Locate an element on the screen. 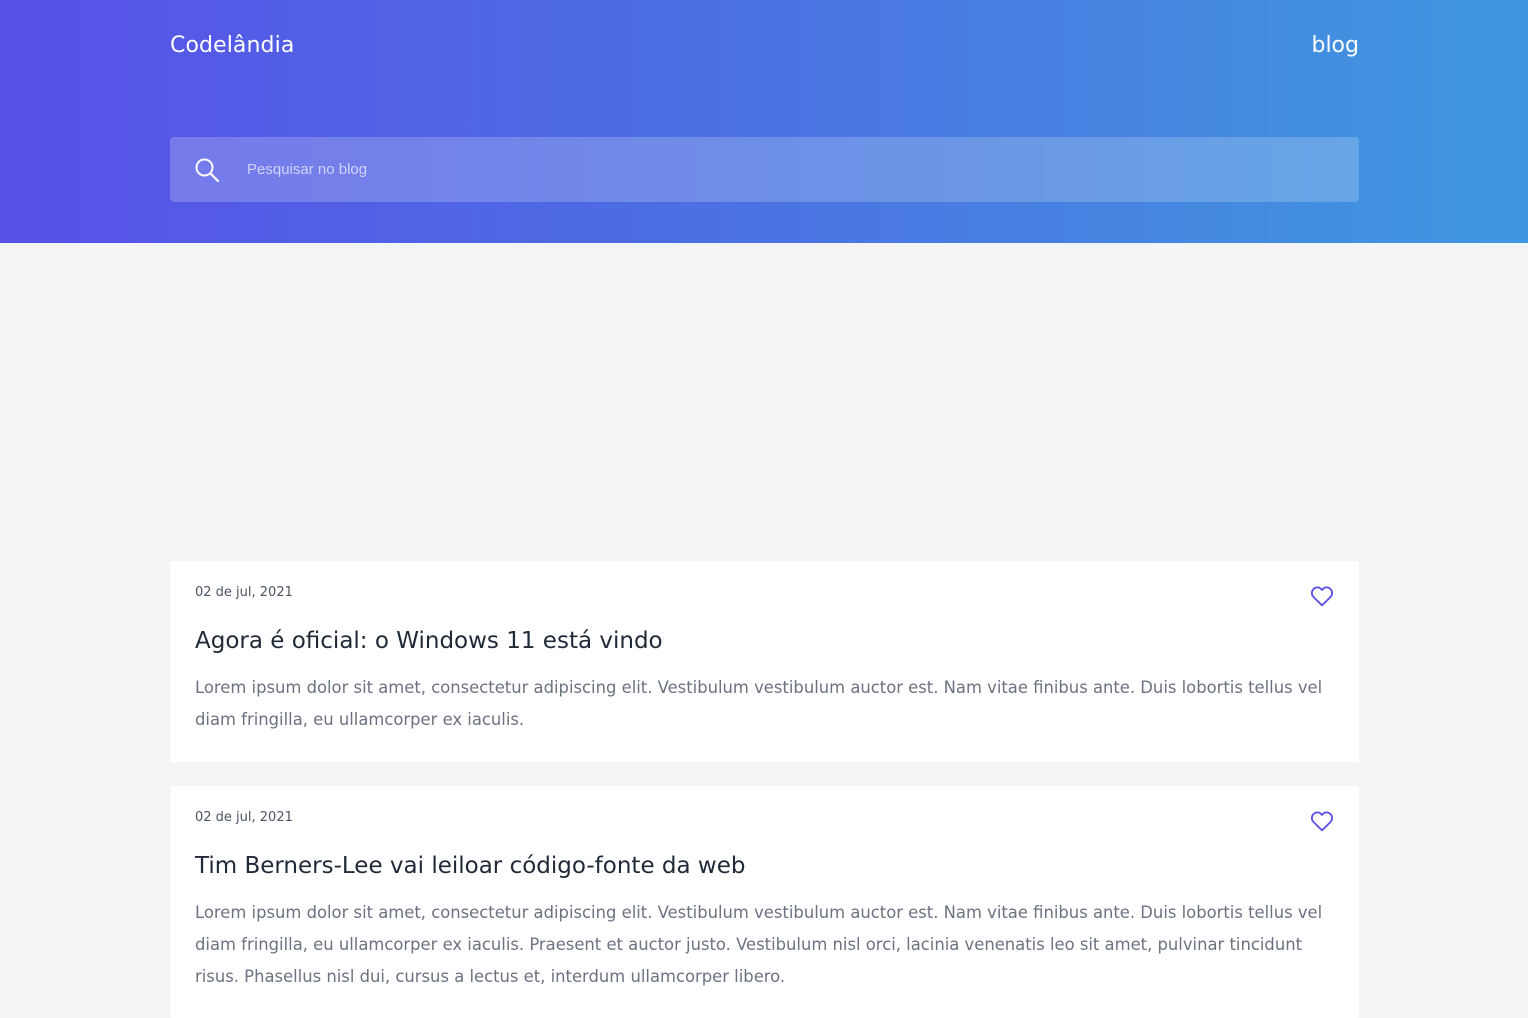  search-bar is located at coordinates (764, 169).